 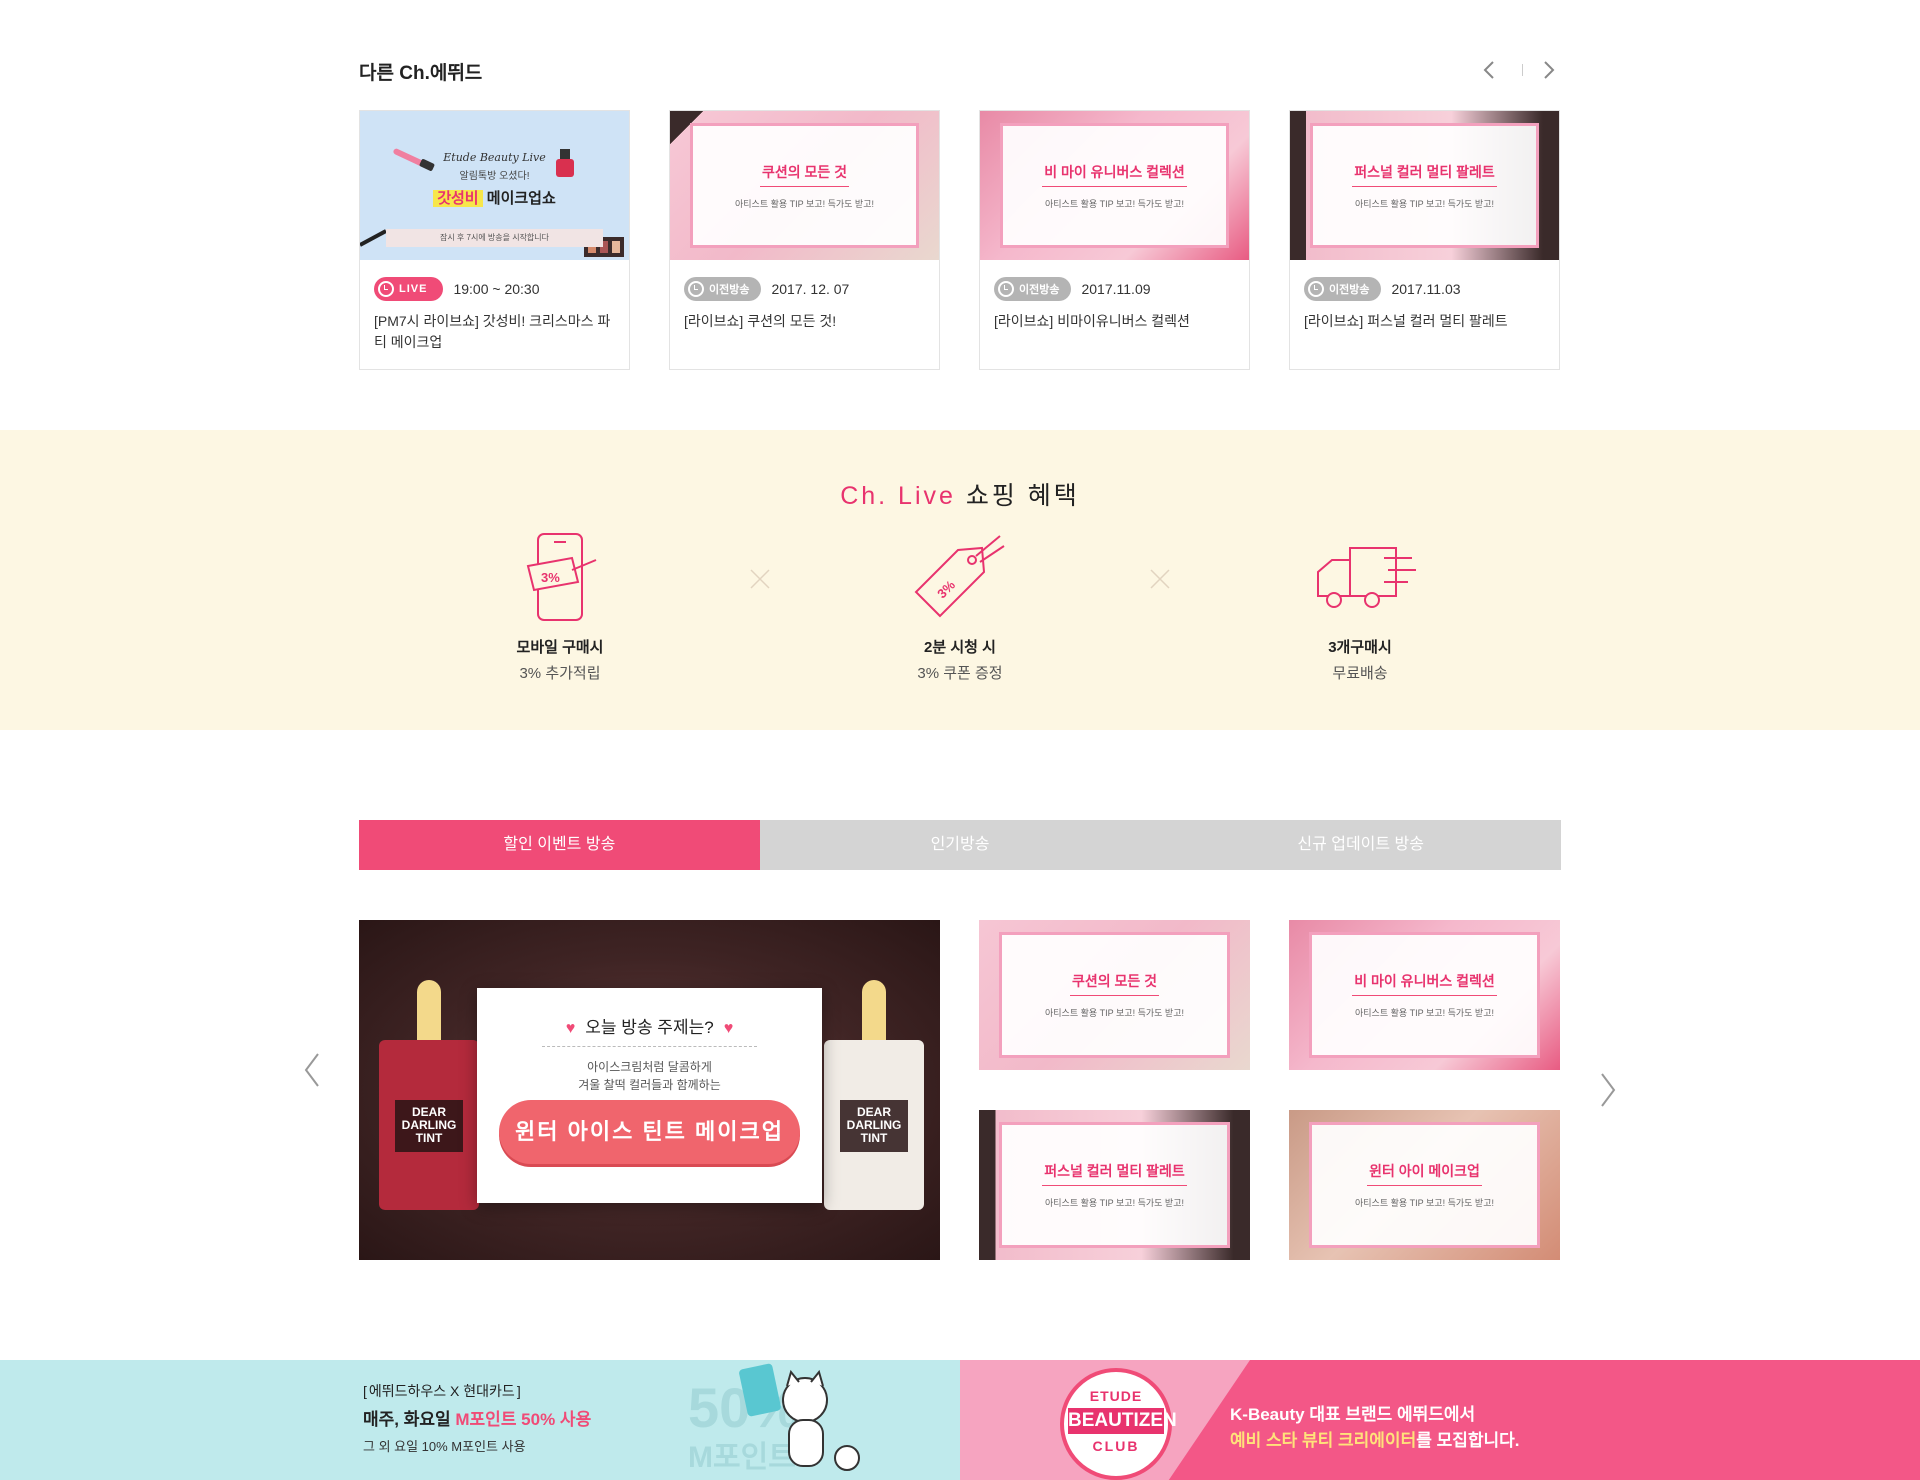 What do you see at coordinates (1323, 1440) in the screenshot?
I see `banner-line-2-accent: 예비 스타 뷰티 크리에이터` at bounding box center [1323, 1440].